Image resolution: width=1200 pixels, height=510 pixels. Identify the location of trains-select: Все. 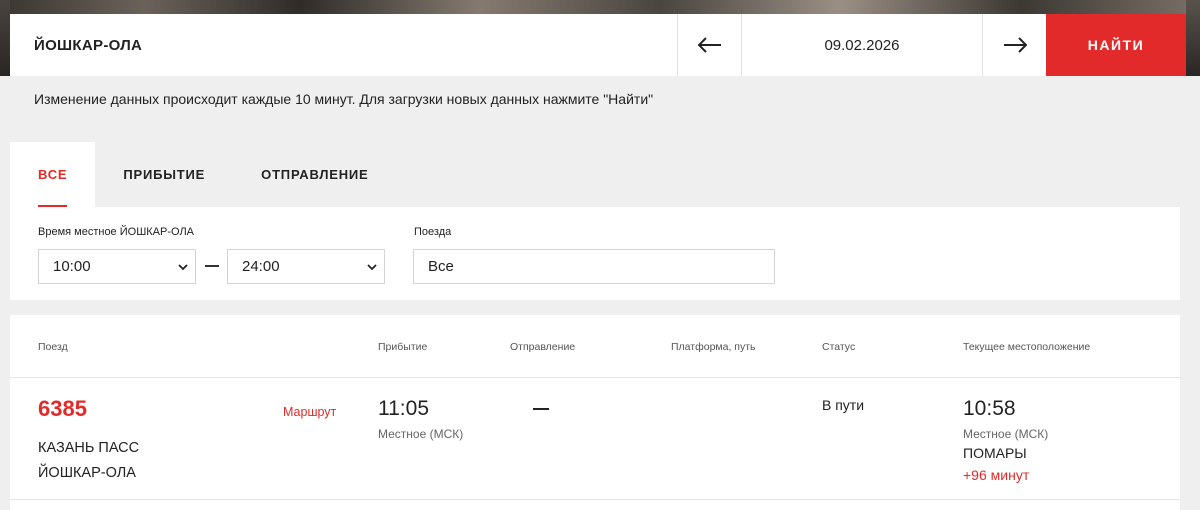
(594, 266).